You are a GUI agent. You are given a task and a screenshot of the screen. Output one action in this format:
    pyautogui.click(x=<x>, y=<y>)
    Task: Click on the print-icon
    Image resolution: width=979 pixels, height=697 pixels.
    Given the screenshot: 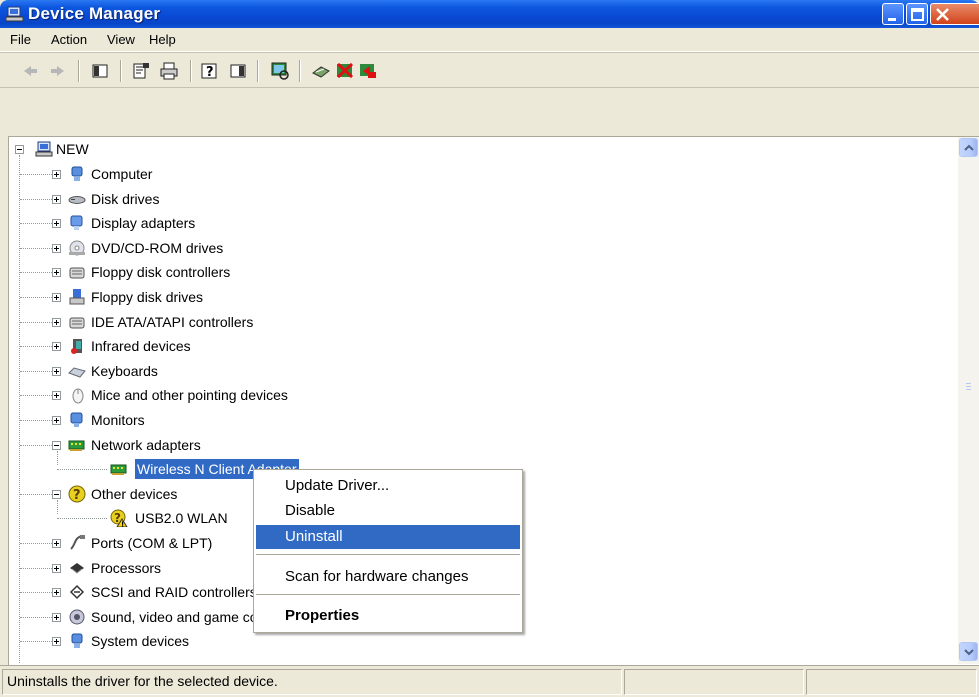 What is the action you would take?
    pyautogui.click(x=169, y=71)
    